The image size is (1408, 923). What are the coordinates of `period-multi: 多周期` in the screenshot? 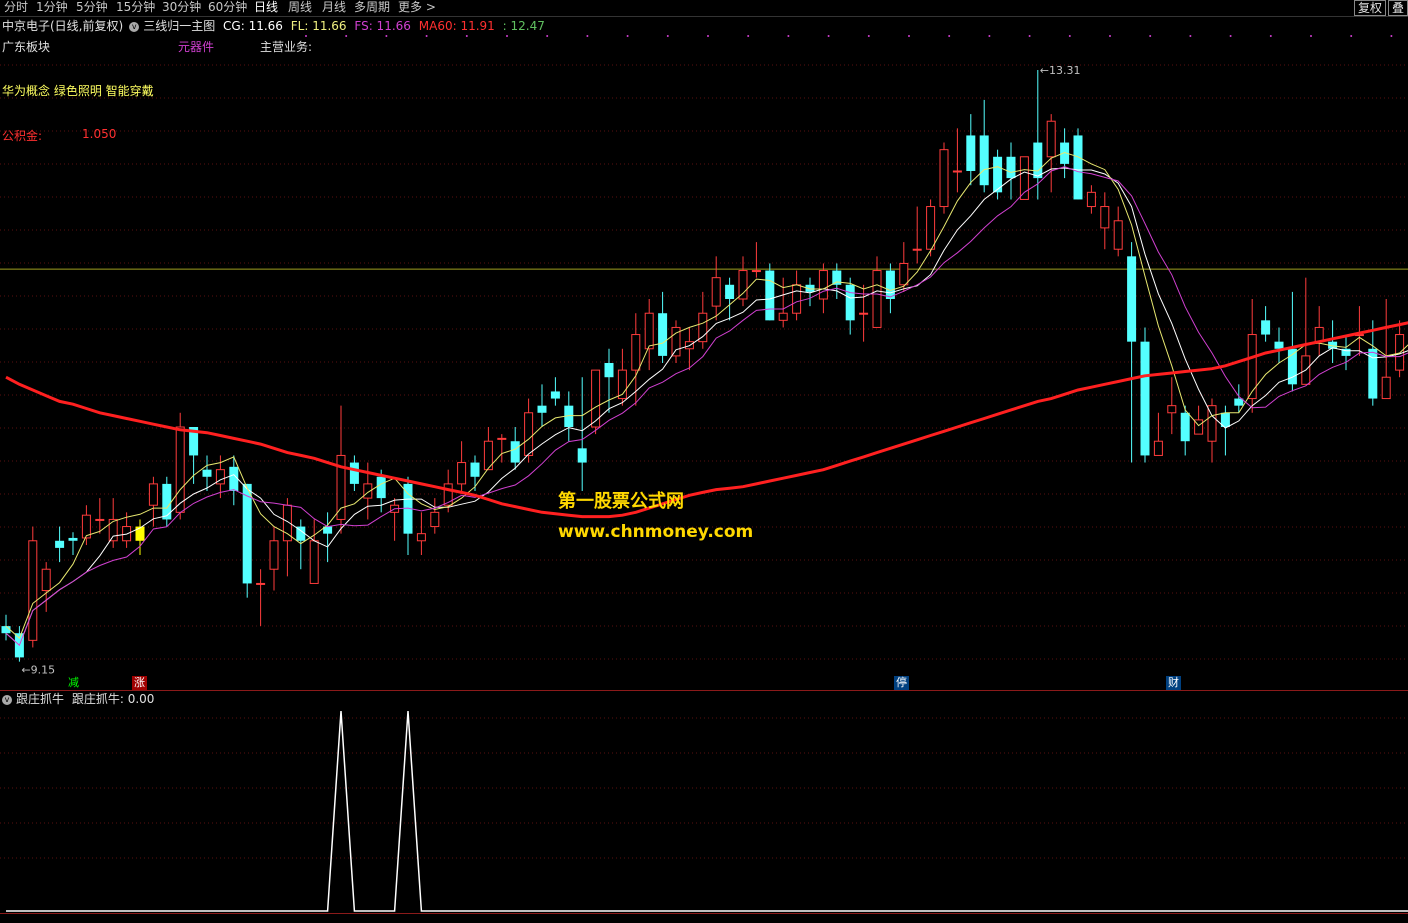 It's located at (372, 8).